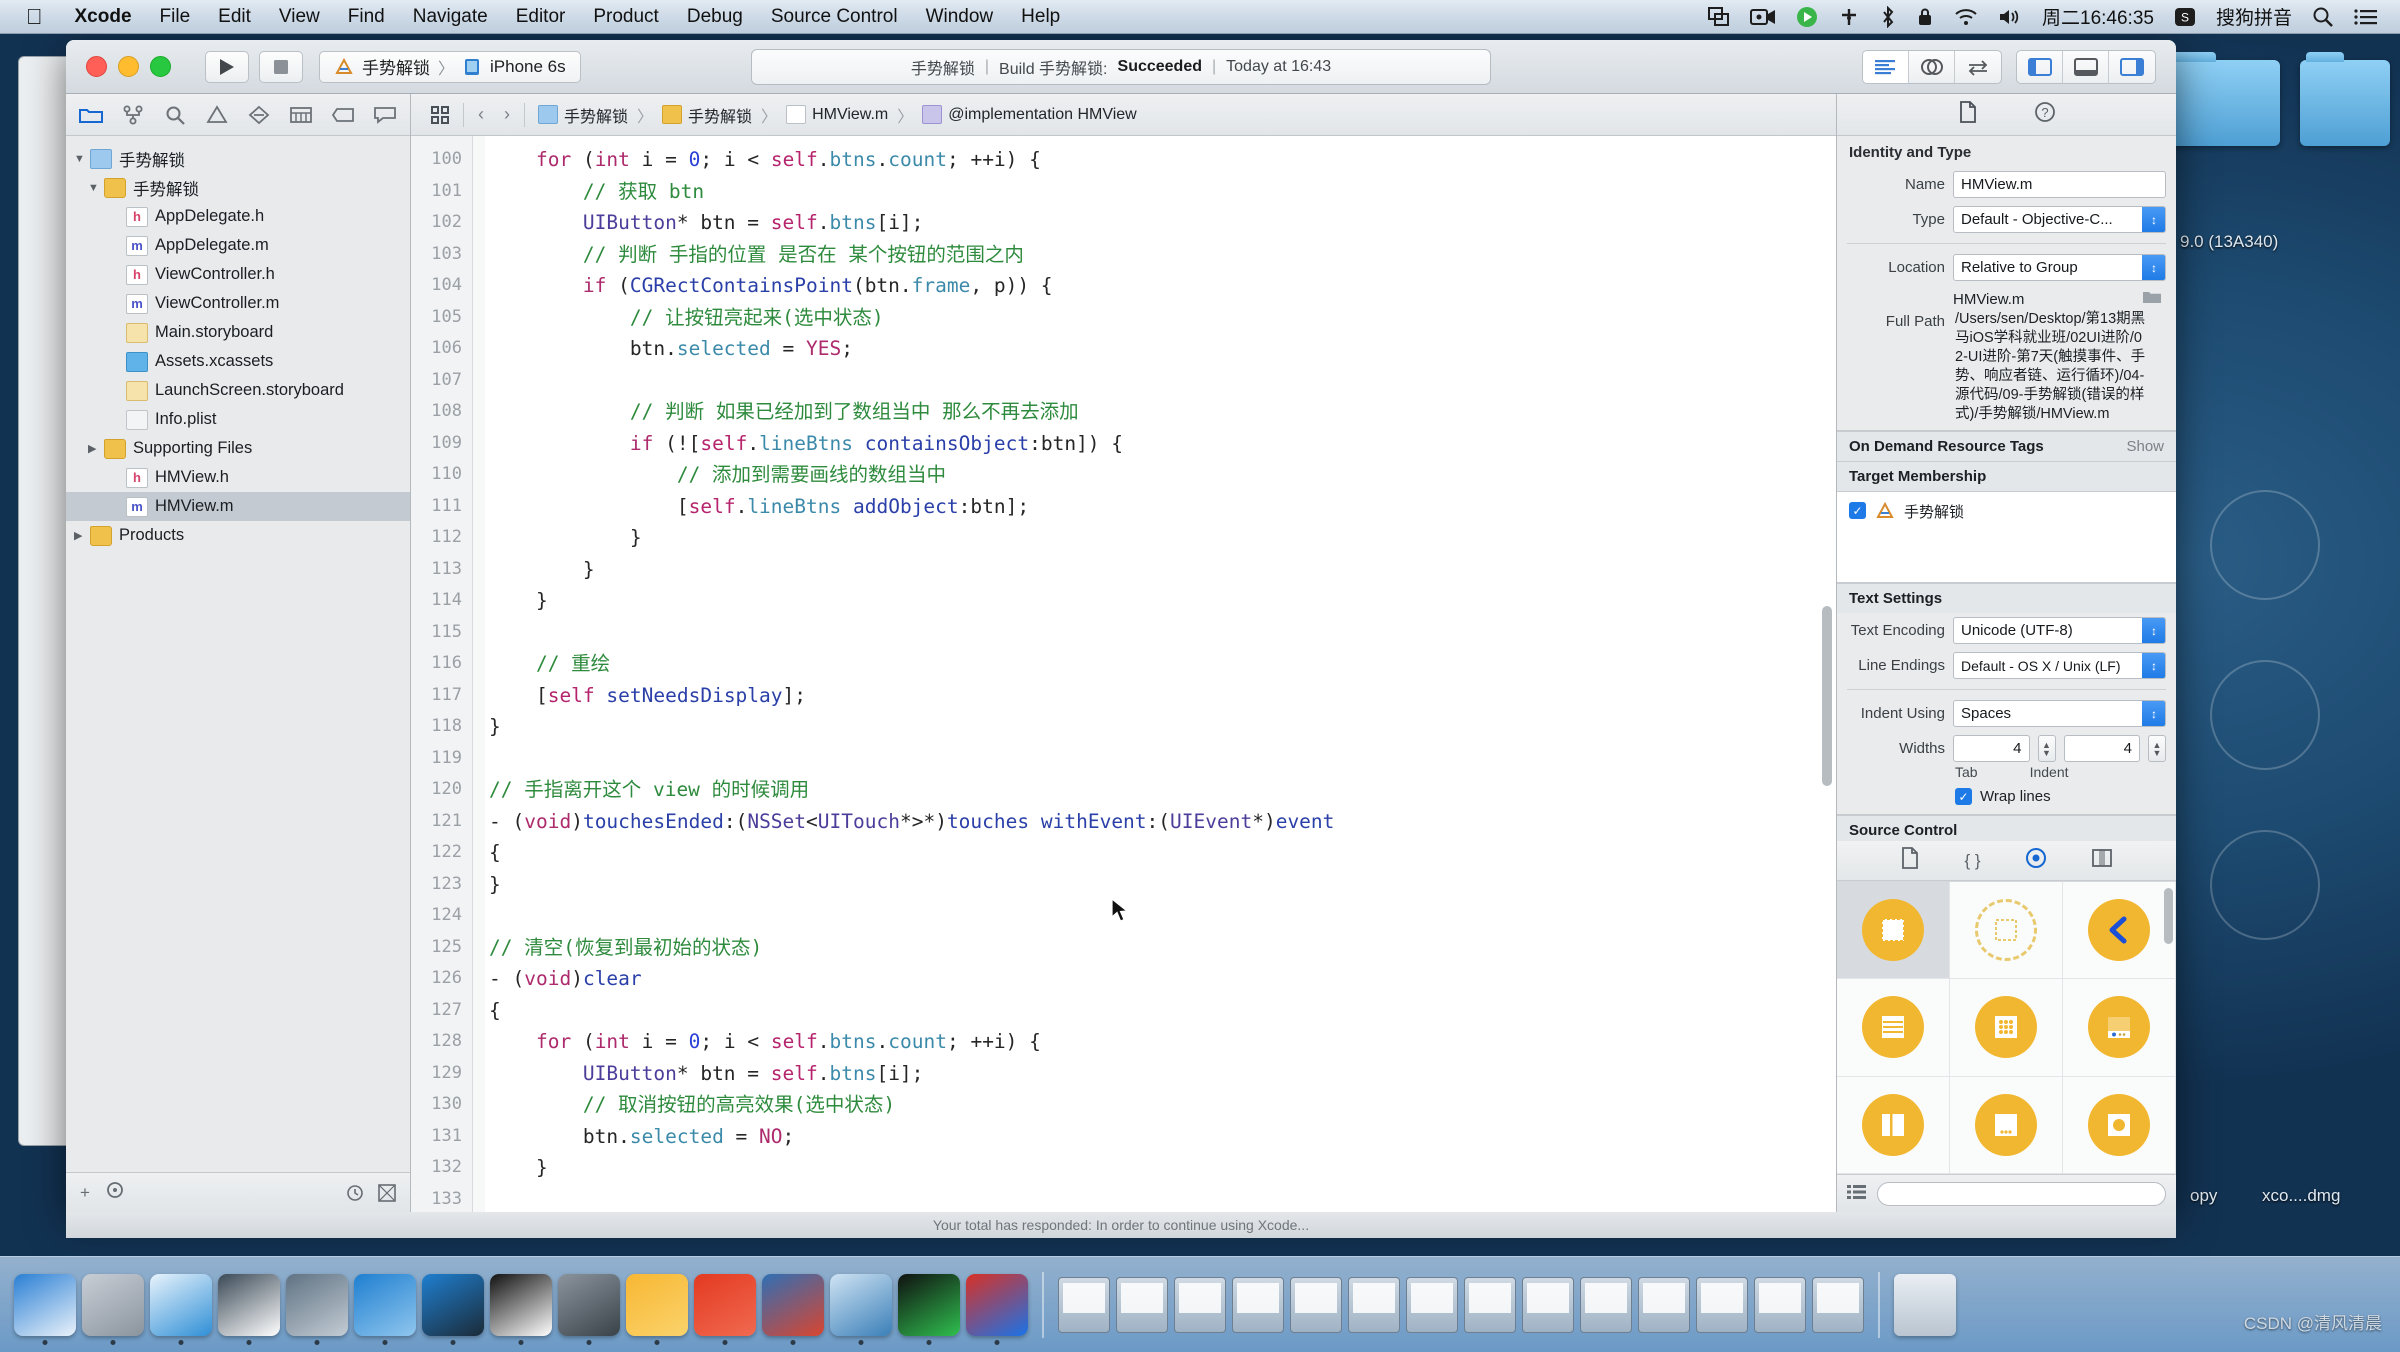 The height and width of the screenshot is (1352, 2400). What do you see at coordinates (481, 114) in the screenshot?
I see `back-button: ‹` at bounding box center [481, 114].